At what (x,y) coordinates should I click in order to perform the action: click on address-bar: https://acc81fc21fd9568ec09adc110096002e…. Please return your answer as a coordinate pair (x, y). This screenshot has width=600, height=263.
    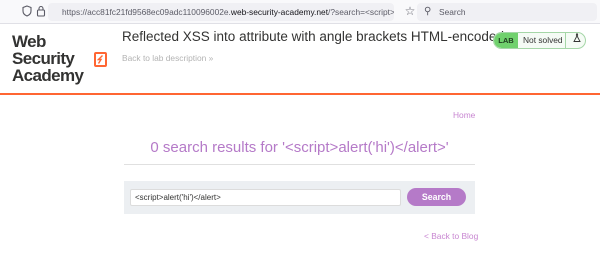
    Looking at the image, I should click on (221, 12).